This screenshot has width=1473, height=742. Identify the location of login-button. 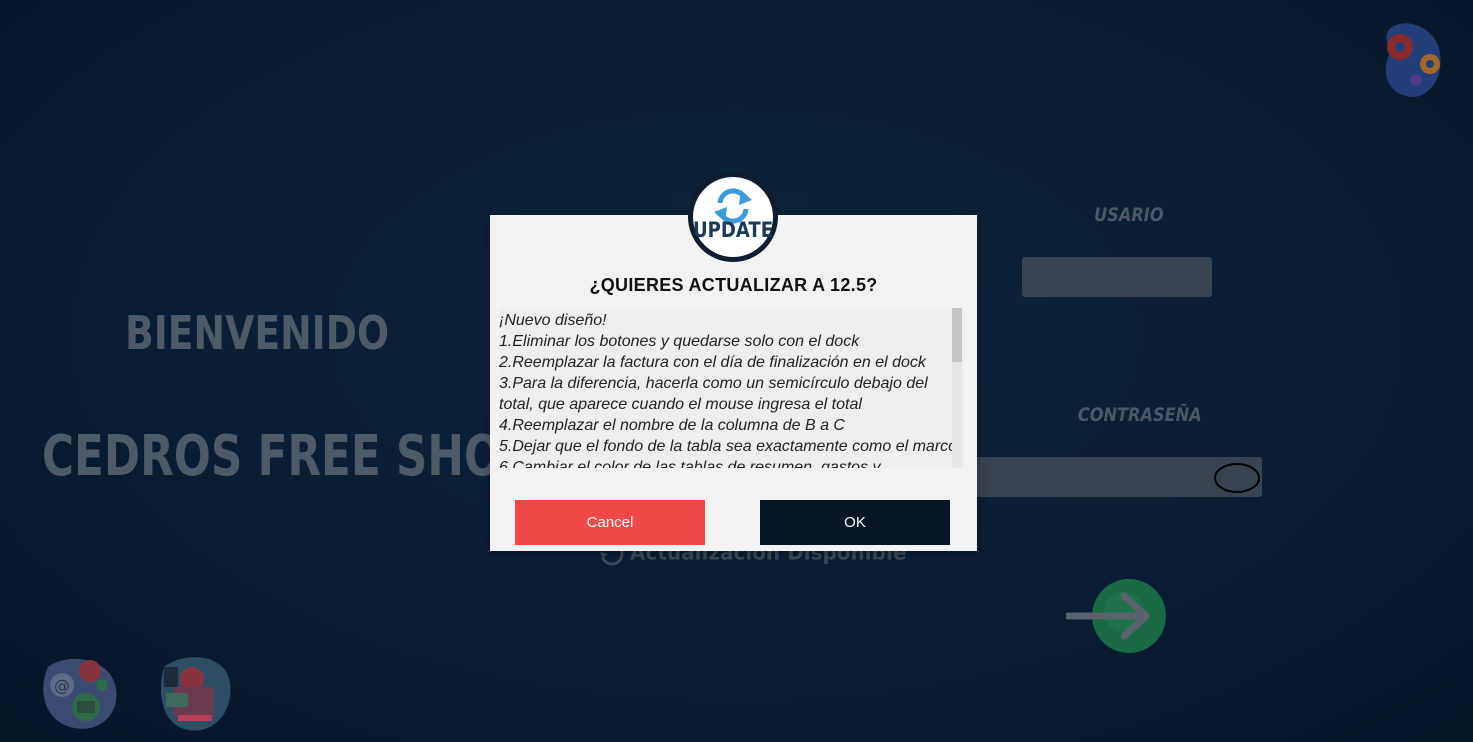
(1117, 617).